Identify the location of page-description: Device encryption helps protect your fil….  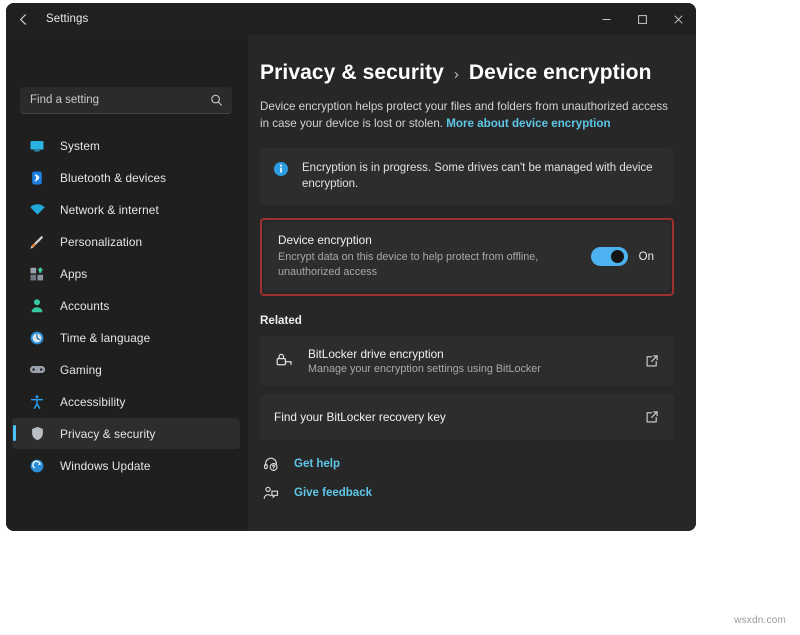
(466, 116).